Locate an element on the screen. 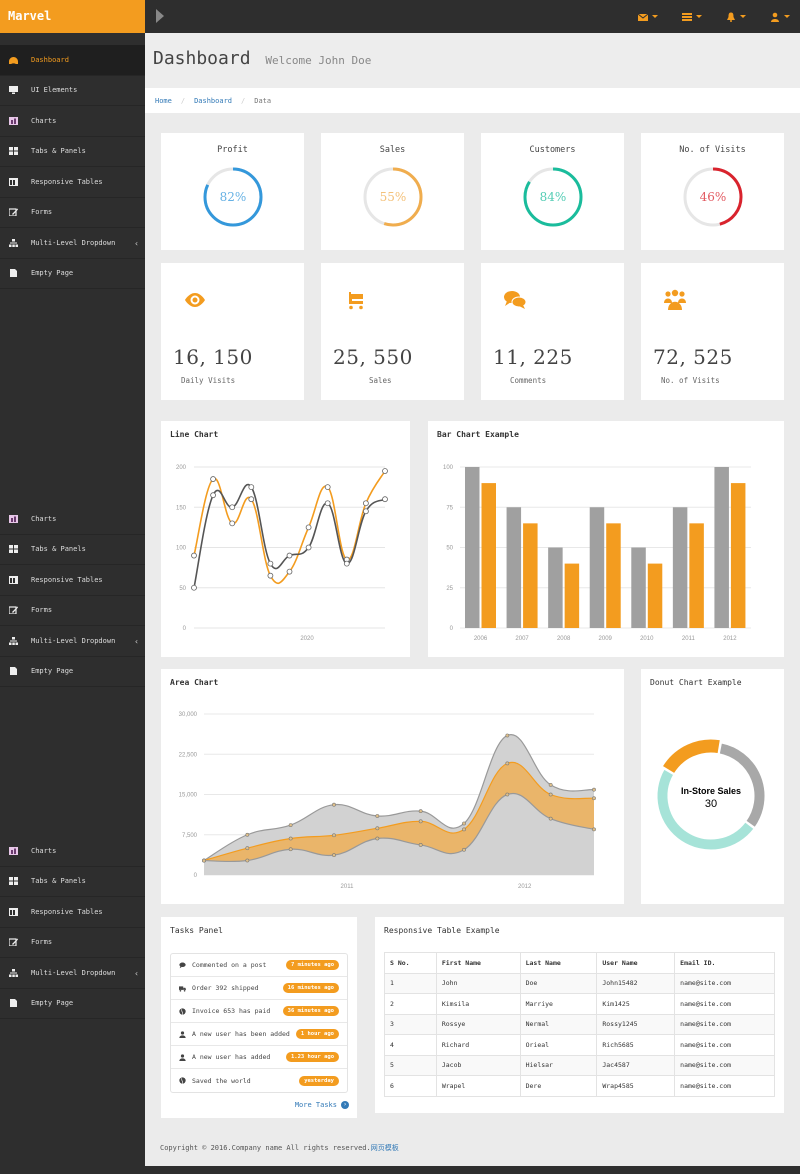  line-chart-panel: Line Chart 0 50 100 150 200 2020 is located at coordinates (285, 539).